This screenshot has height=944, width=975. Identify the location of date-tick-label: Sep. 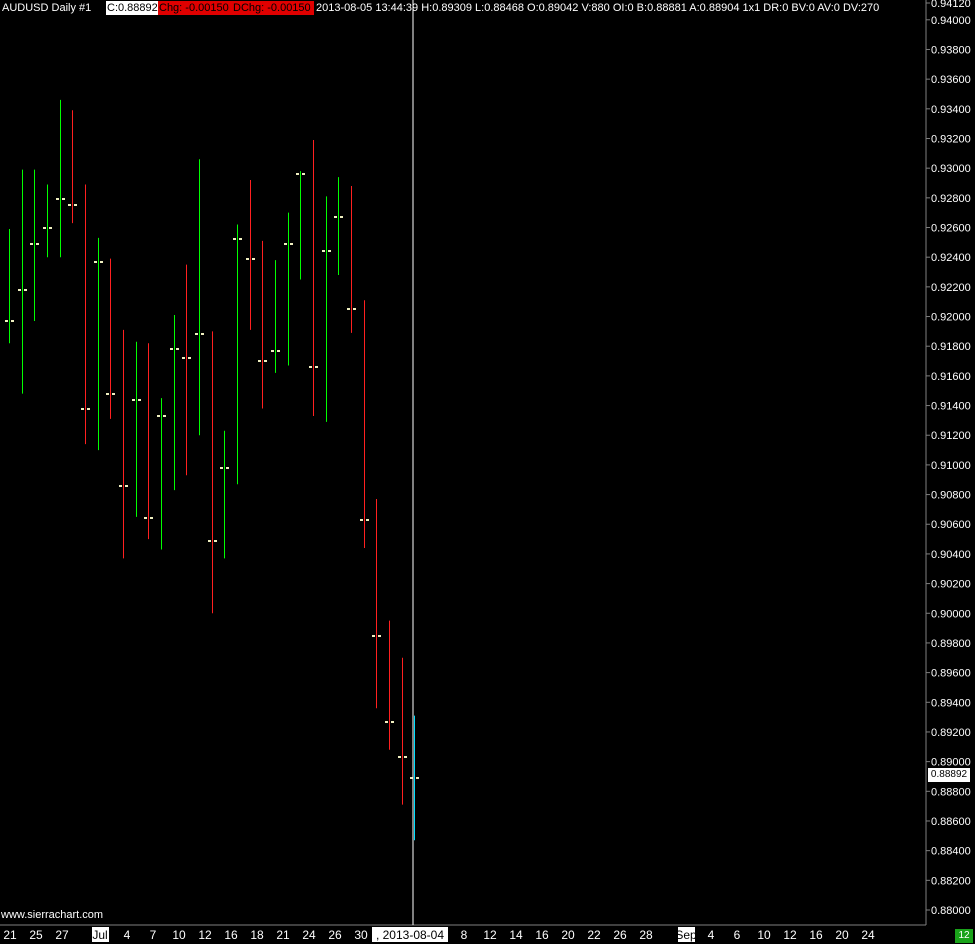
(686, 935).